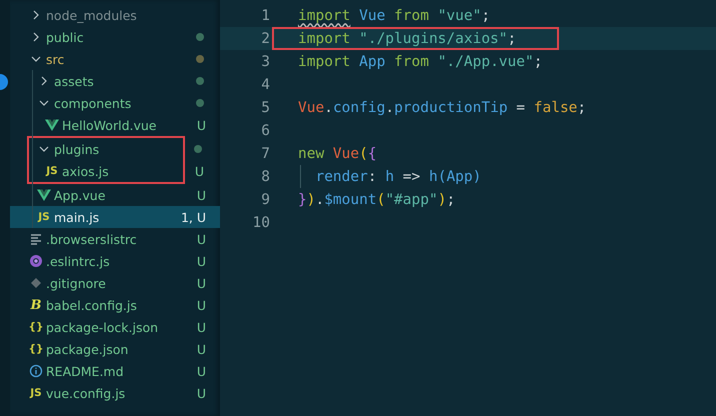 The image size is (716, 416). Describe the element at coordinates (115, 195) in the screenshot. I see `file-item: App.vue U` at that location.